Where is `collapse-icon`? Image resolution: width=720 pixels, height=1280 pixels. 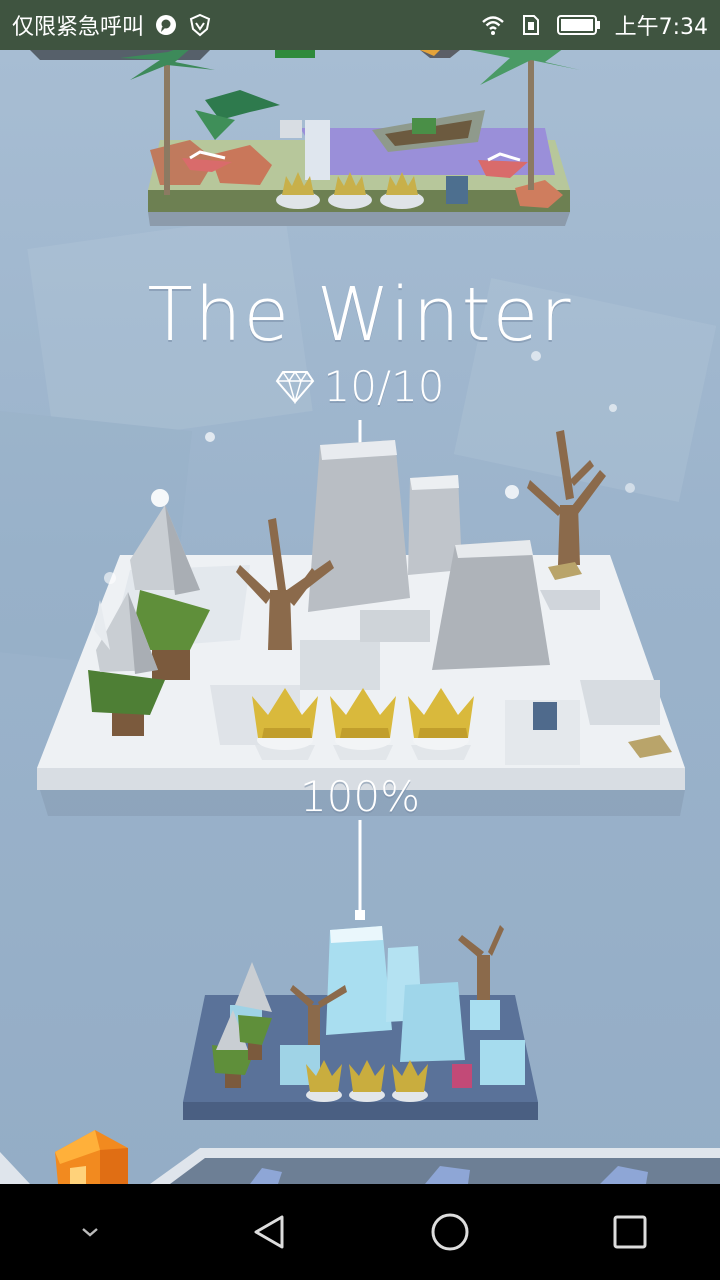 collapse-icon is located at coordinates (90, 1232).